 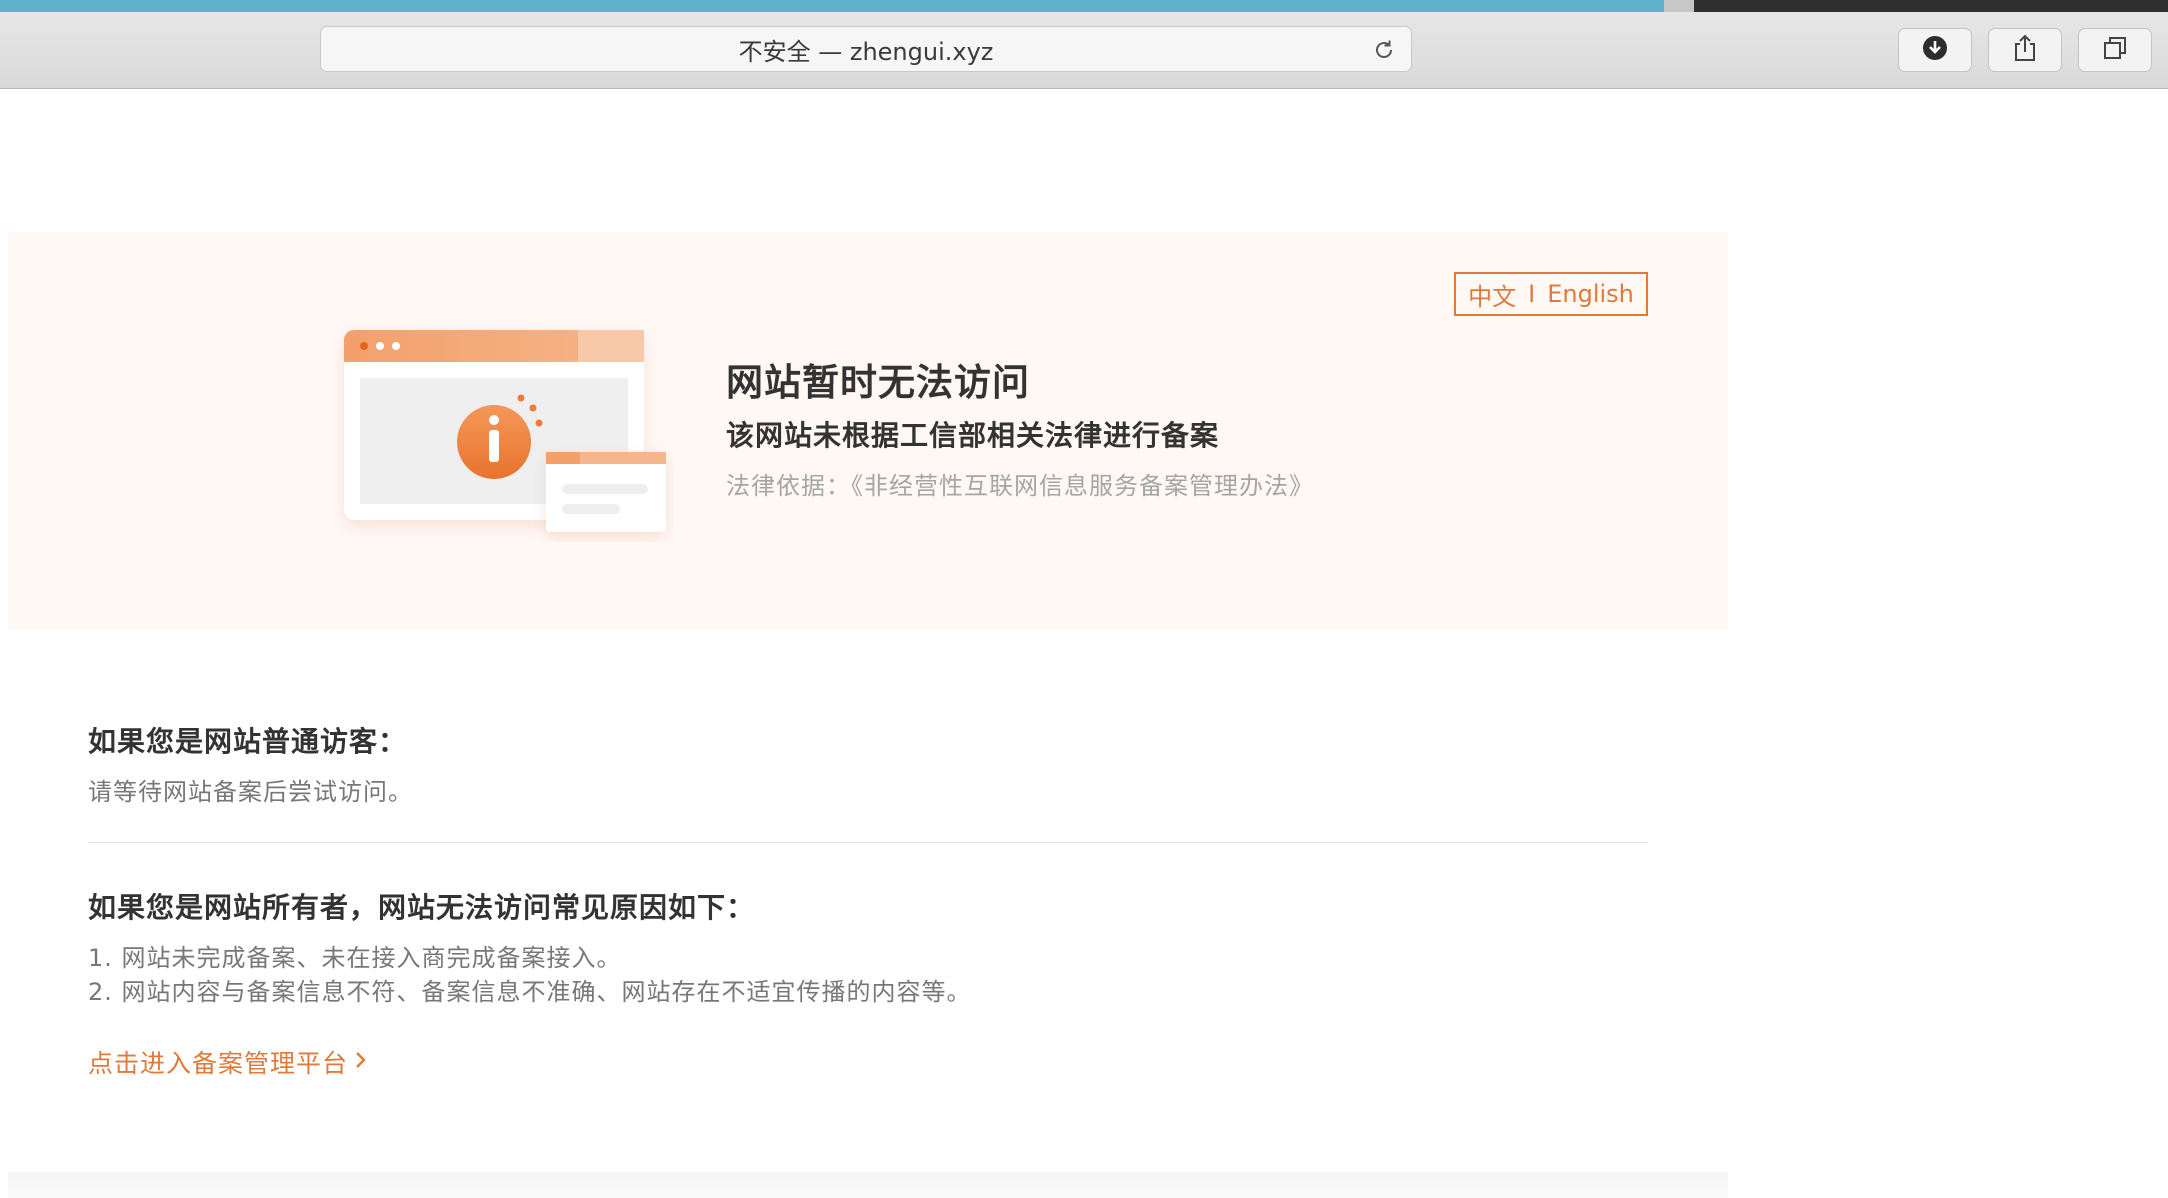 I want to click on share-icon, so click(x=2025, y=50).